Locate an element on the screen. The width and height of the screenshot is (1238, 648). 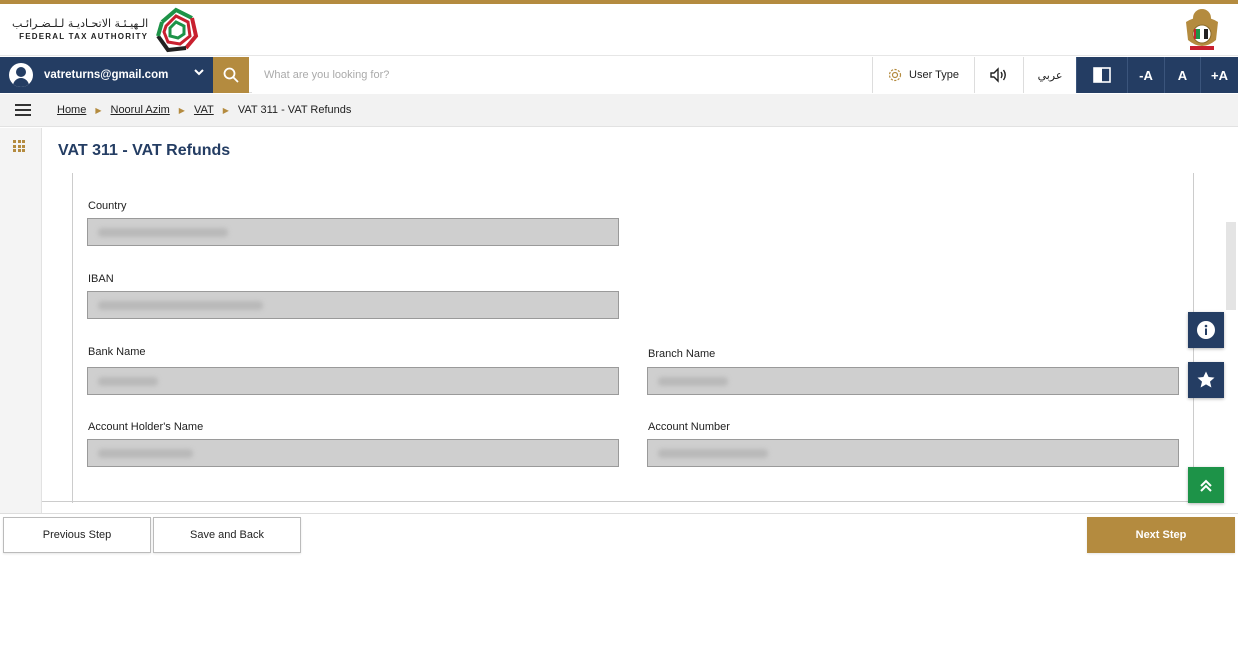
font-normal-label: A is located at coordinates (1182, 75).